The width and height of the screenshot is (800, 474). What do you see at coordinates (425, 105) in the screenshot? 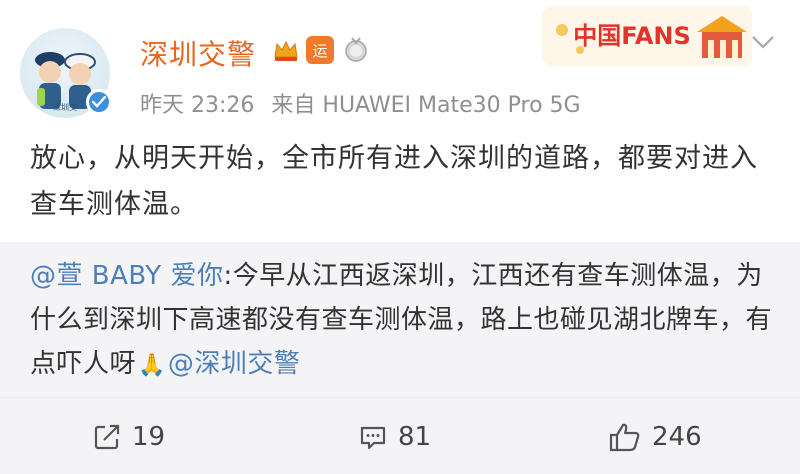
I see `post-source: 来自 HUAWEI Mate30 Pro 5G` at bounding box center [425, 105].